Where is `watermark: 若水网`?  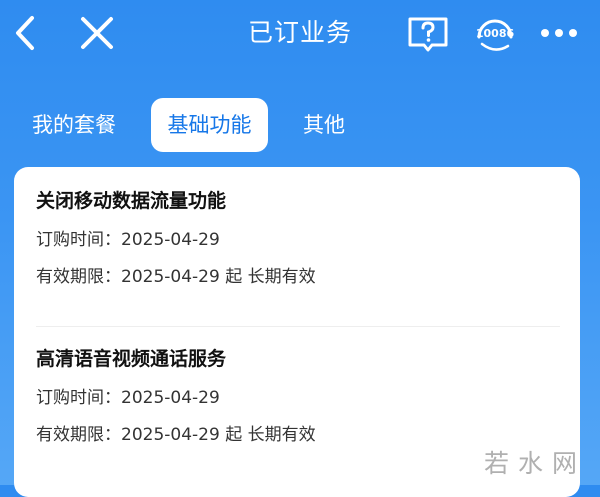 watermark: 若水网 is located at coordinates (535, 463).